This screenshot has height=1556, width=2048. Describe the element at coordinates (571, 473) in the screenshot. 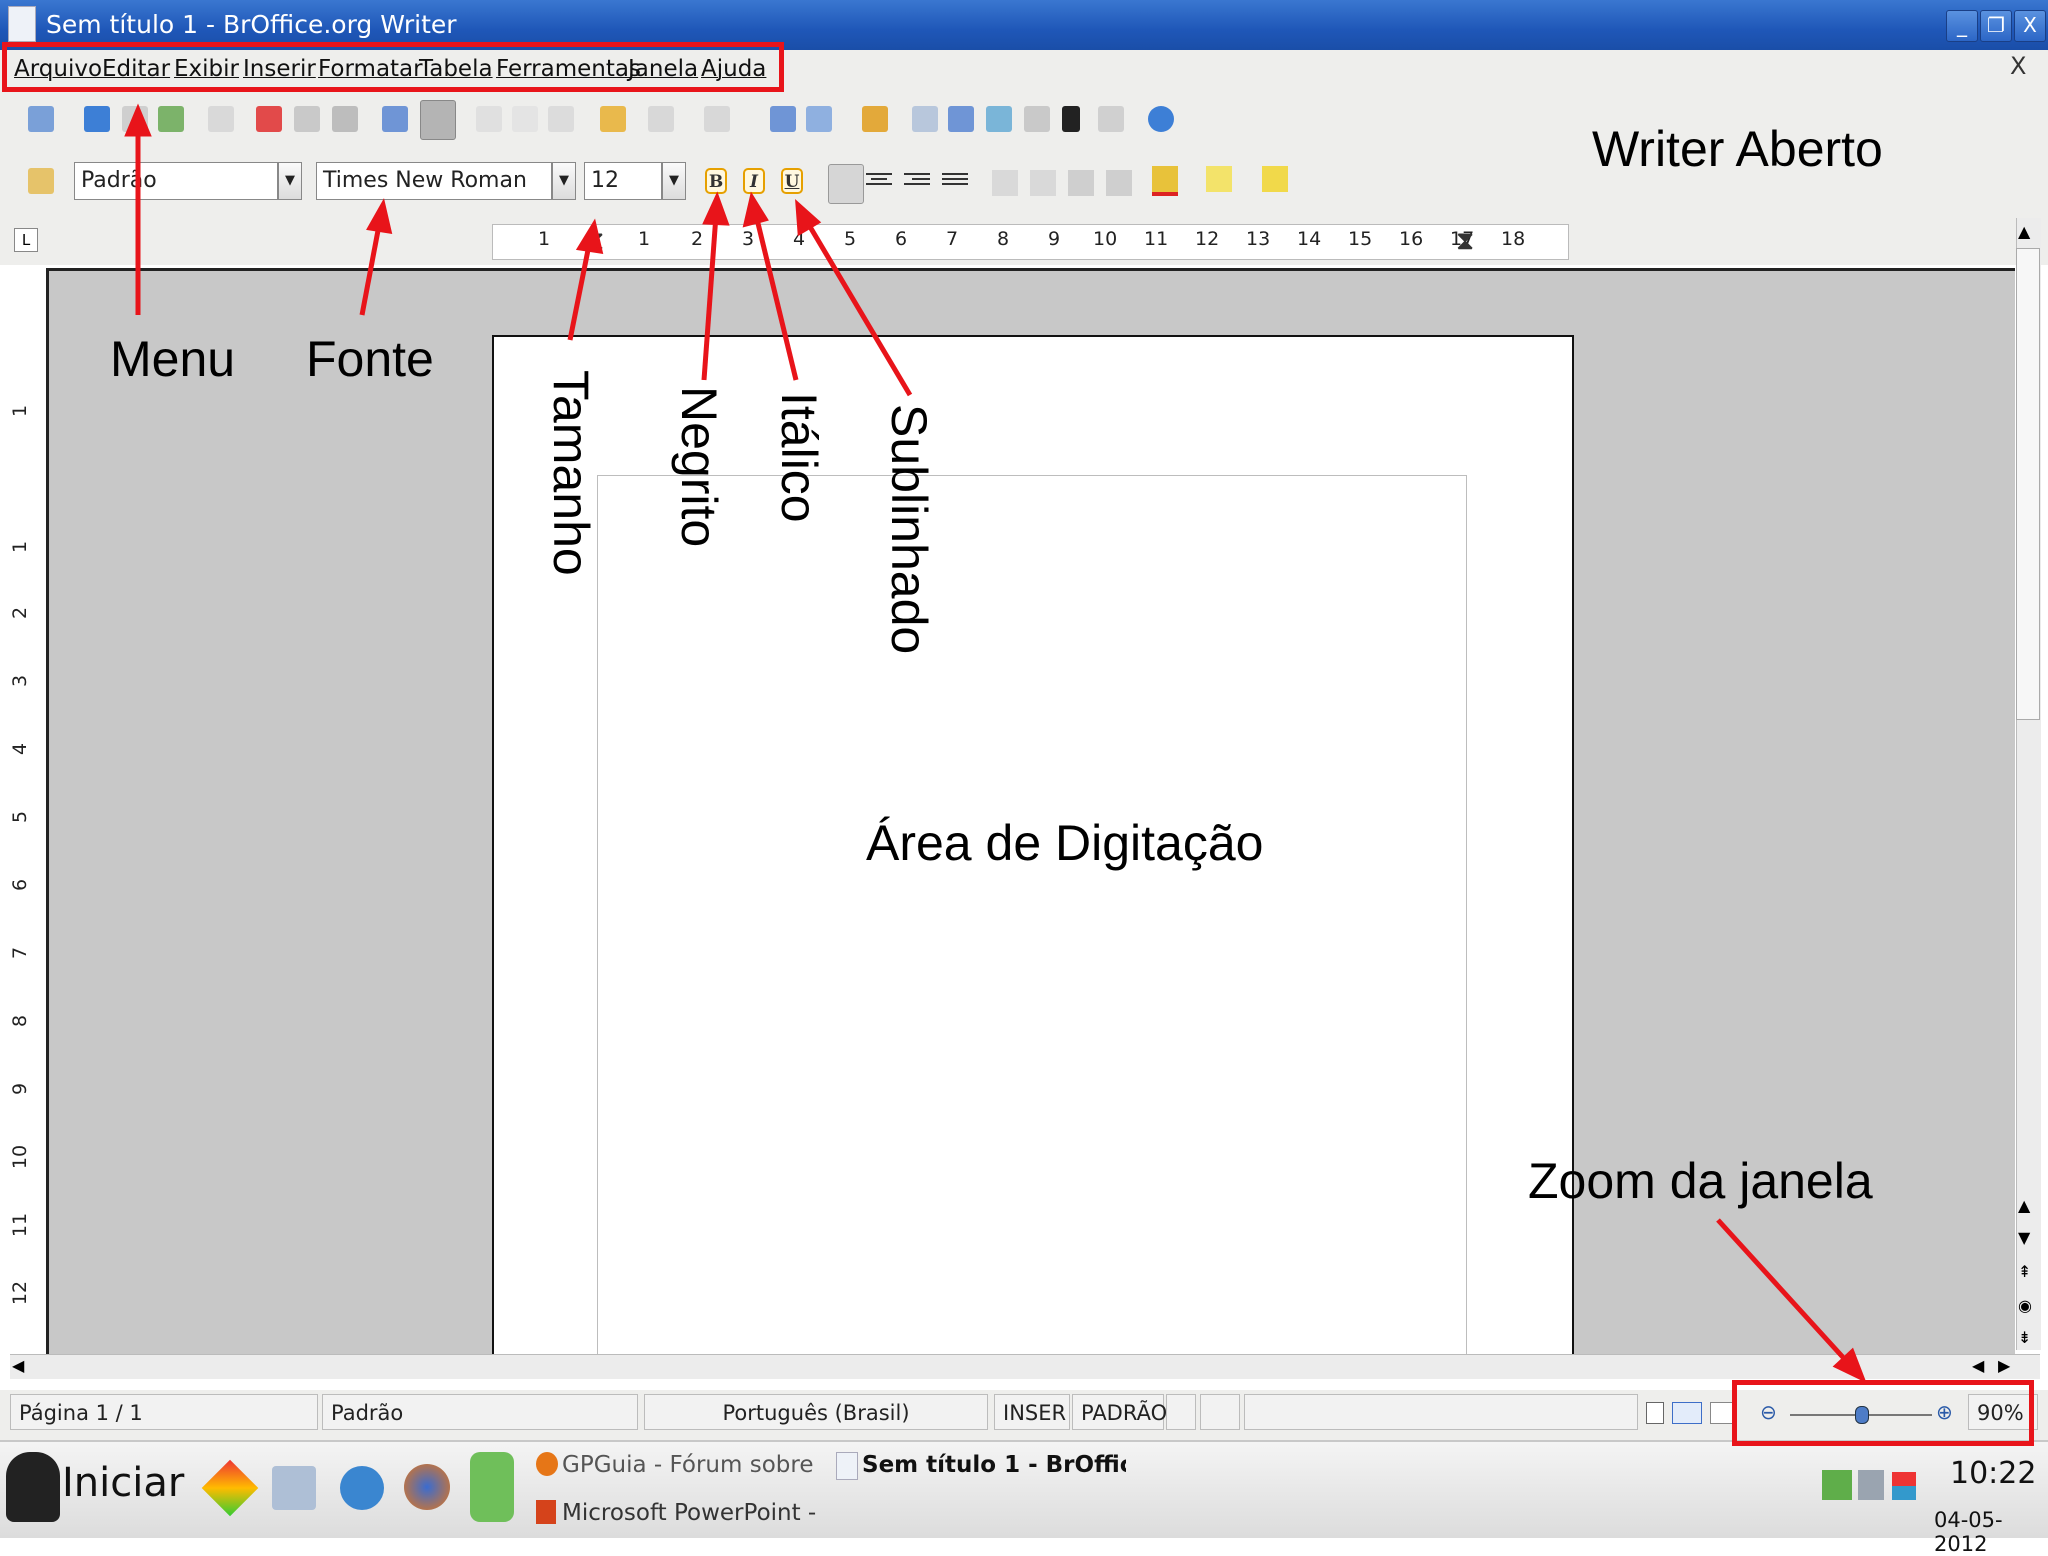

I see `annotation-tamanho: Tamanho` at that location.